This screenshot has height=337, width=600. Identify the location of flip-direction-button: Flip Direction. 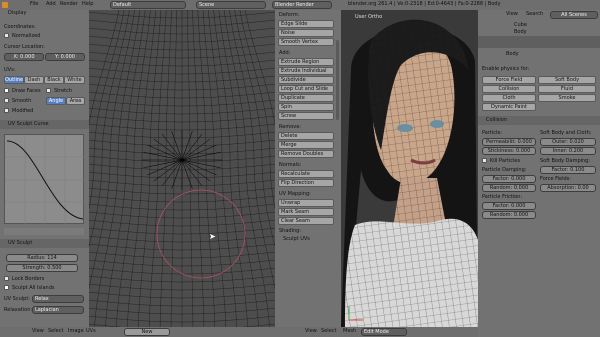
(306, 183).